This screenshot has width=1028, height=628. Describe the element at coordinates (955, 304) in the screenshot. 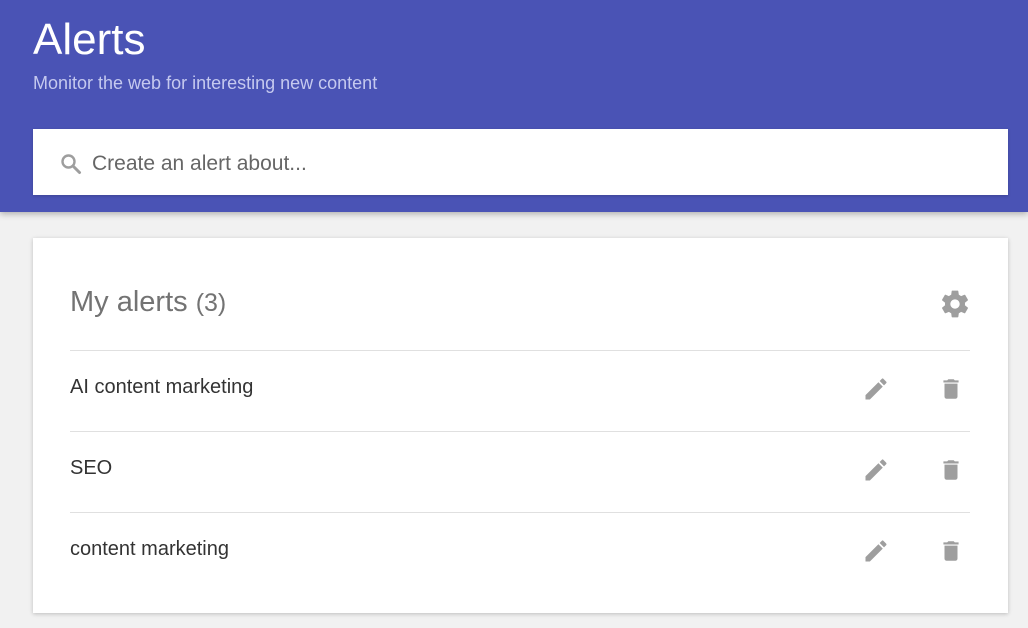

I see `gear-icon` at that location.